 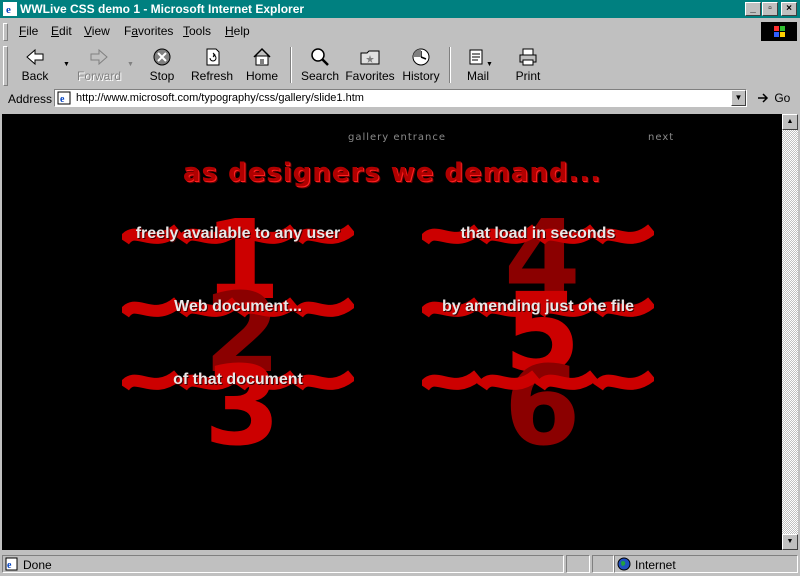 I want to click on search-button: Search, so click(x=320, y=65).